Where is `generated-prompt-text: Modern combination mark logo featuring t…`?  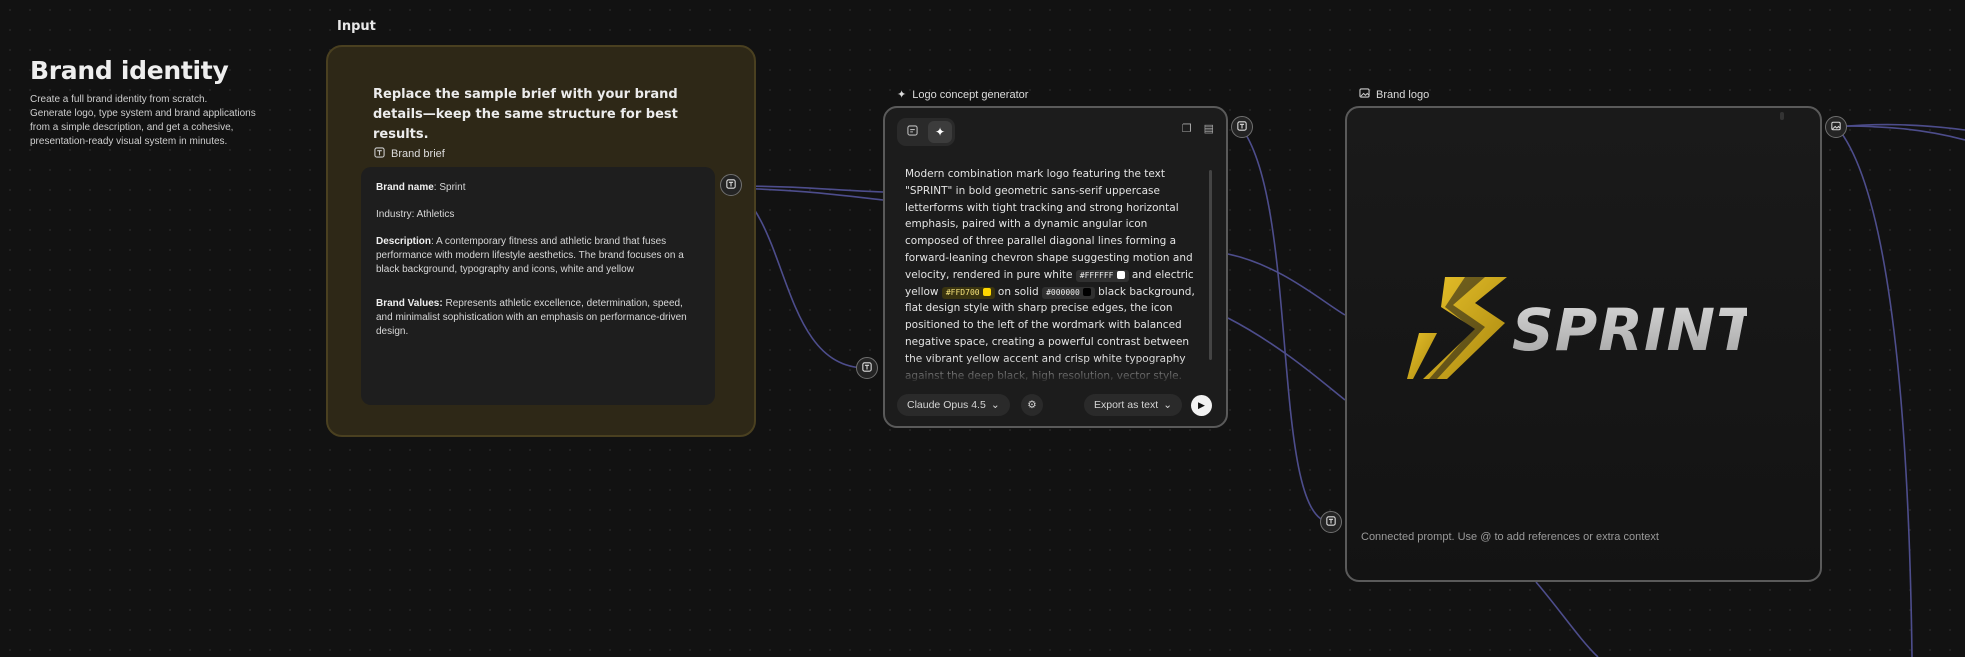
generated-prompt-text: Modern combination mark logo featuring t… is located at coordinates (1052, 274).